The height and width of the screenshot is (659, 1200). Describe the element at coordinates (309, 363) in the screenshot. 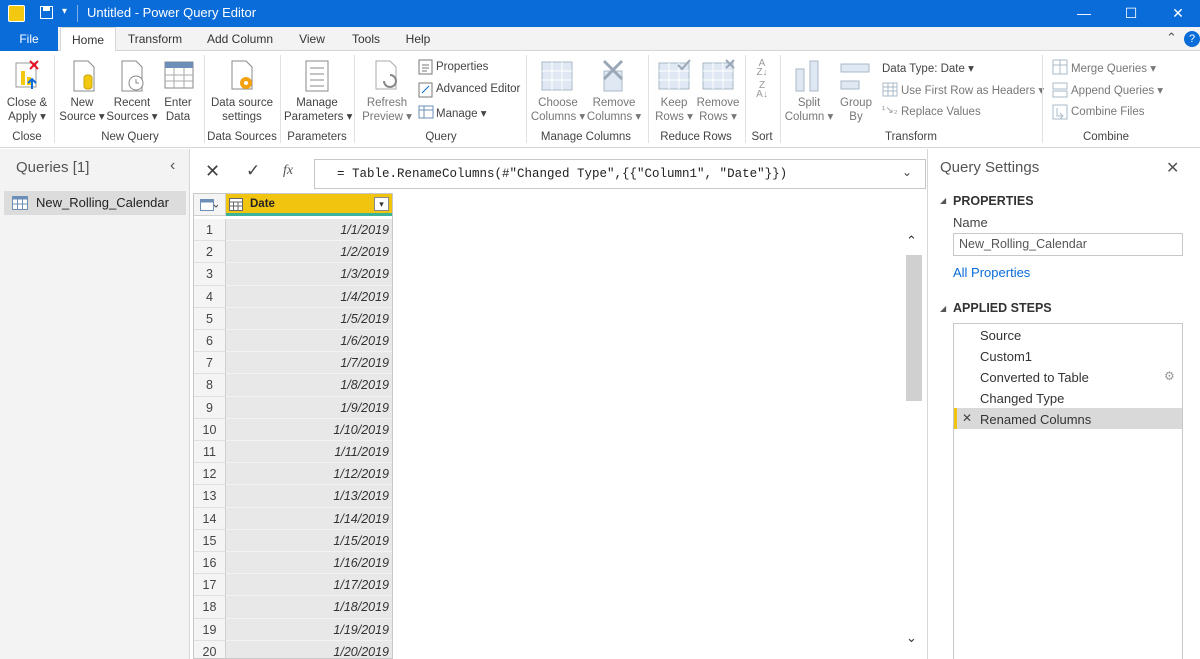

I see `date-cell: 1/7/2019` at that location.